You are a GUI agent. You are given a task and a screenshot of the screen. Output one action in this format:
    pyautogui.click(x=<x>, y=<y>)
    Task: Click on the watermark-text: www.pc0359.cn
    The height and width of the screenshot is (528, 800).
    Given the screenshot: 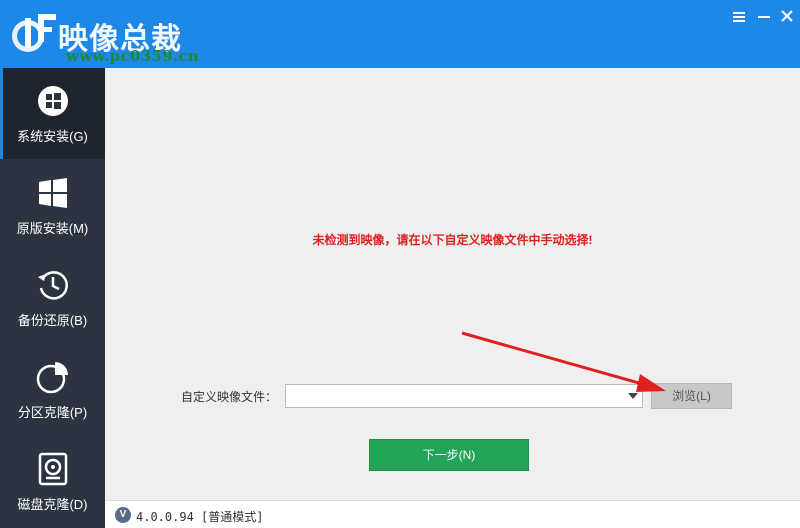 What is the action you would take?
    pyautogui.click(x=132, y=56)
    